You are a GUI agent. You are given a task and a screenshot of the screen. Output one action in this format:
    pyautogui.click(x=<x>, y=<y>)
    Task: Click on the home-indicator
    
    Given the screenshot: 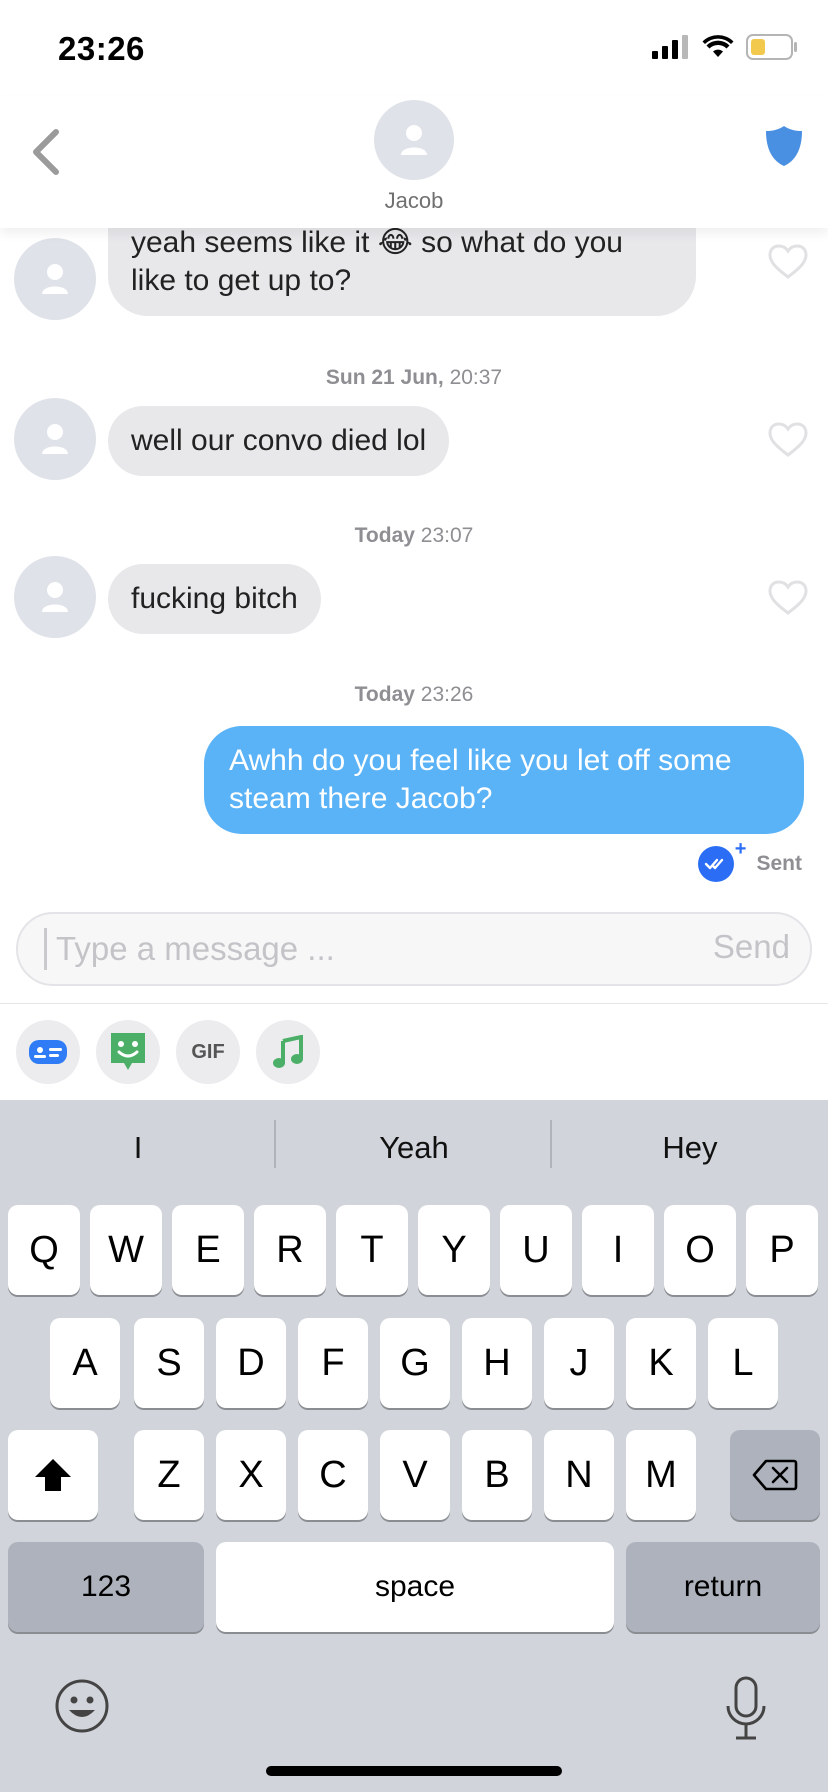 What is the action you would take?
    pyautogui.click(x=414, y=1771)
    